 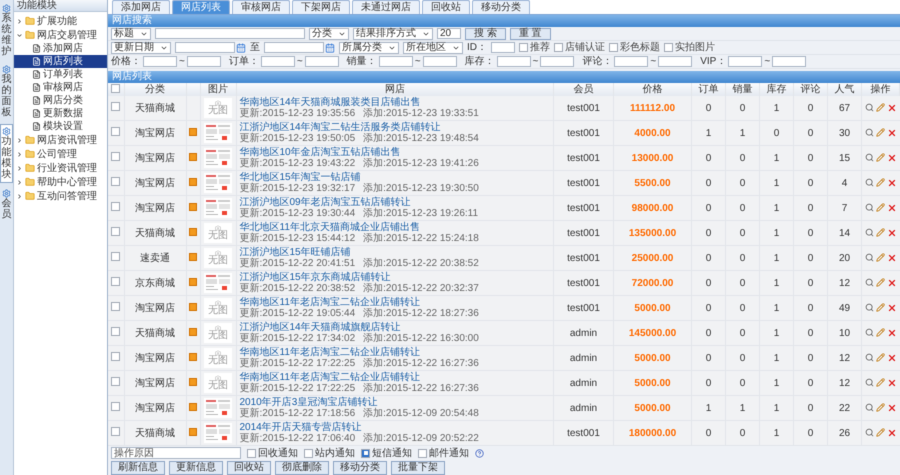 What do you see at coordinates (60, 196) in the screenshot?
I see `tree-item: 互动问答管理` at bounding box center [60, 196].